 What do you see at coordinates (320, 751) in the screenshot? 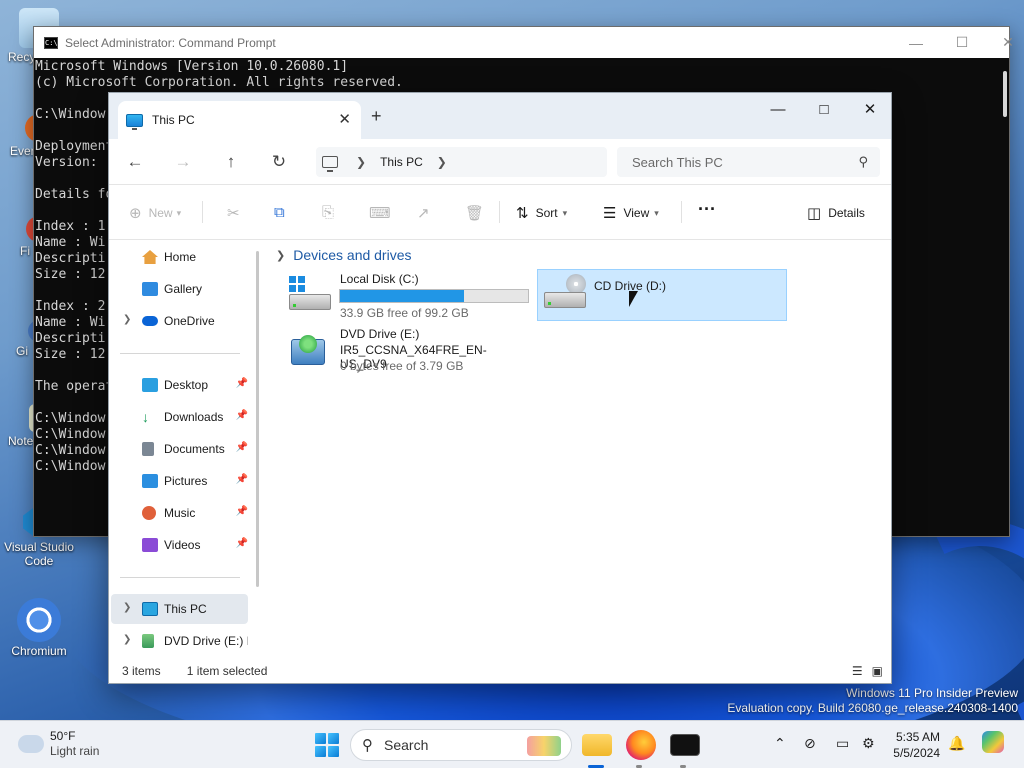
I see `windows-logo-tile` at bounding box center [320, 751].